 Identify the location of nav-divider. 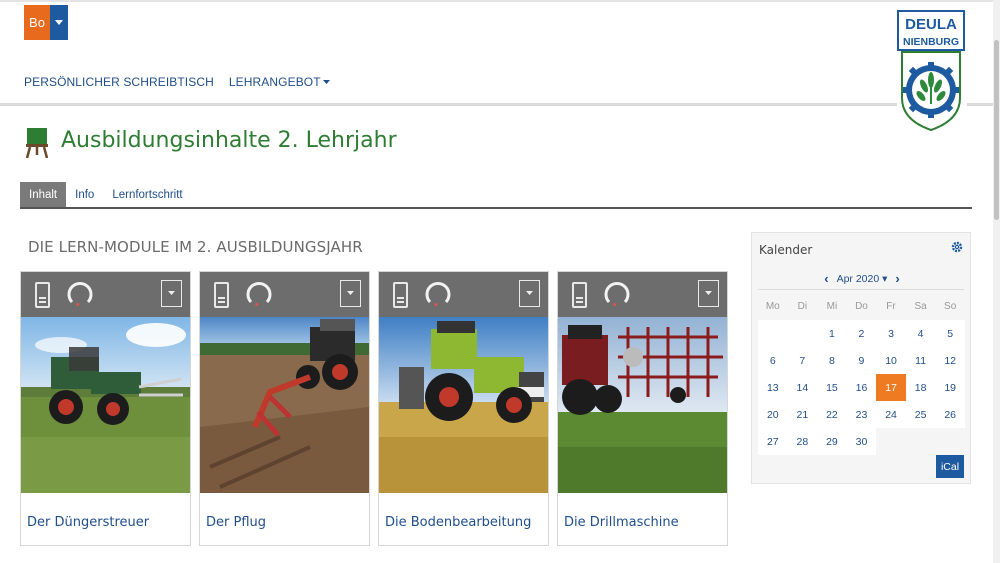
(500, 104).